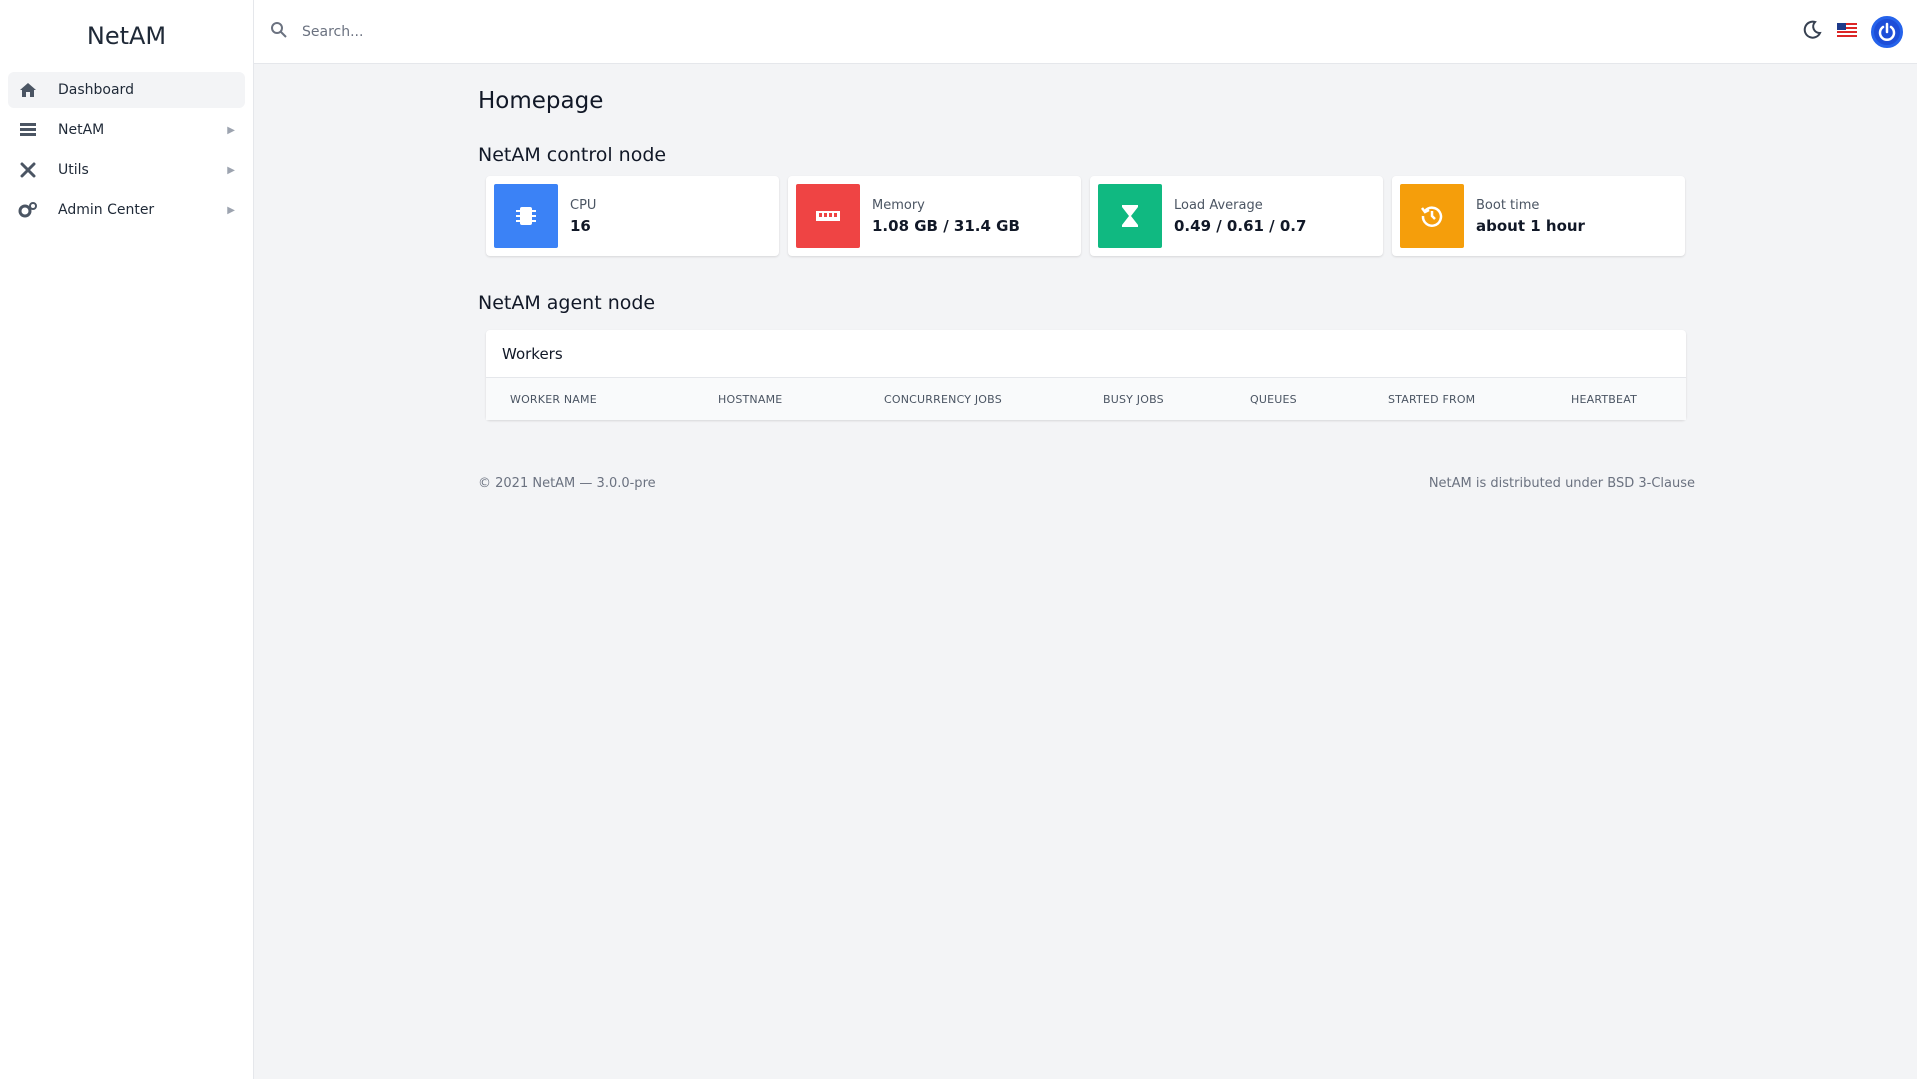  Describe the element at coordinates (1431, 399) in the screenshot. I see `column-header-started-from: STARTED FROM` at that location.